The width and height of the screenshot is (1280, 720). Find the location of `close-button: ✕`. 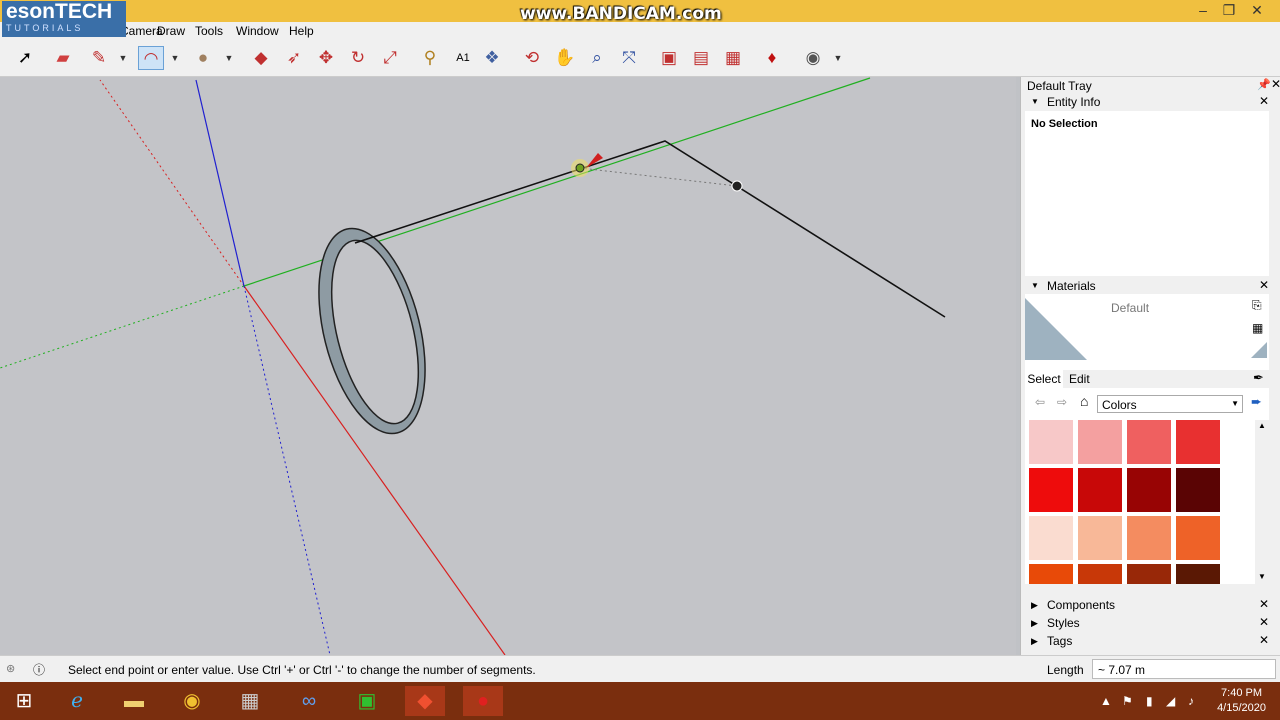

close-button: ✕ is located at coordinates (1257, 11).